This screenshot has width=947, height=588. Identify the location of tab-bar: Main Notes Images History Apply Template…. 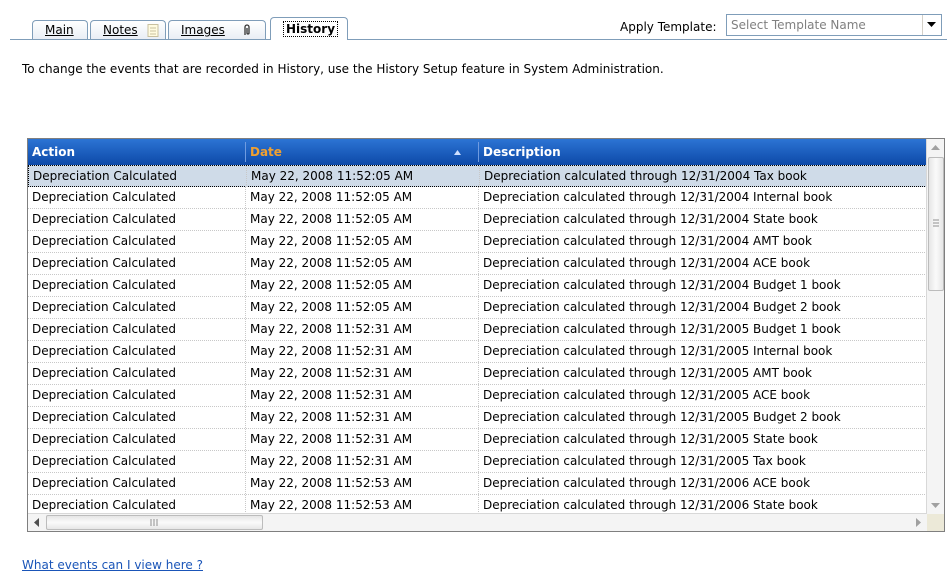
(473, 20).